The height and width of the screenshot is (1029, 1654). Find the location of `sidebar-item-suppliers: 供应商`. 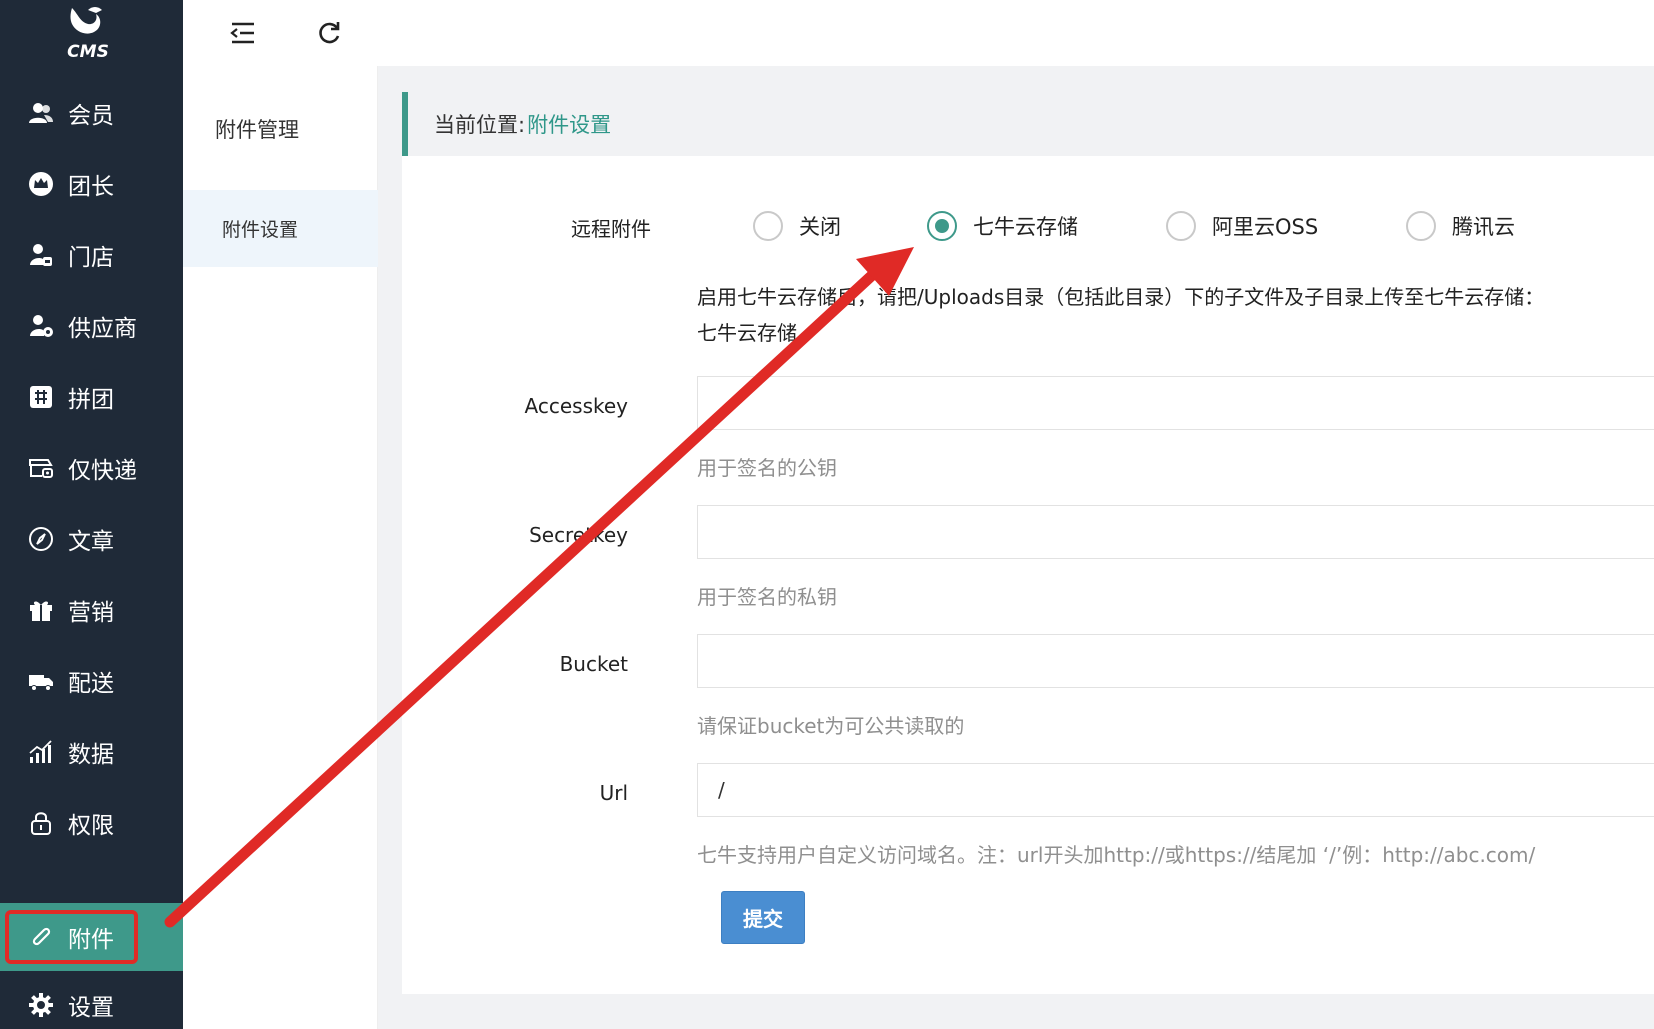

sidebar-item-suppliers: 供应商 is located at coordinates (91, 326).